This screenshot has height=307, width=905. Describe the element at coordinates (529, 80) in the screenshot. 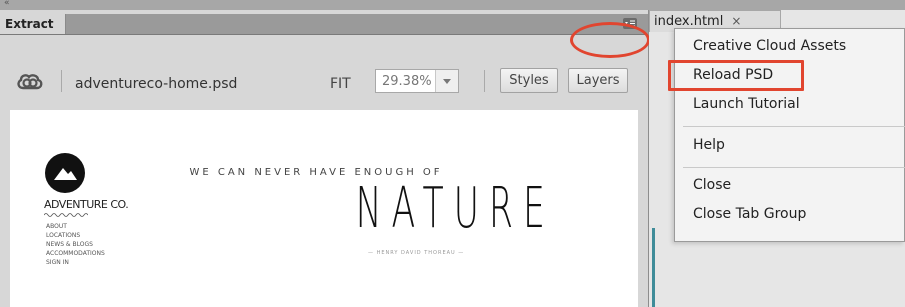

I see `styles-button: Styles` at that location.